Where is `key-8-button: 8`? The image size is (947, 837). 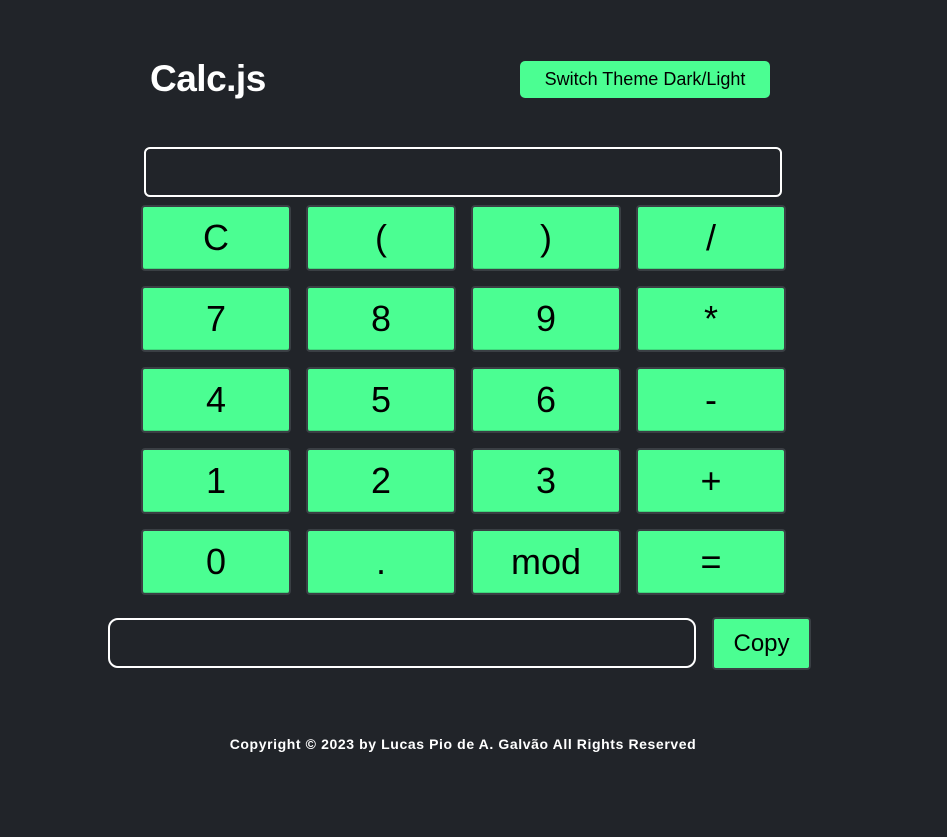 key-8-button: 8 is located at coordinates (381, 319).